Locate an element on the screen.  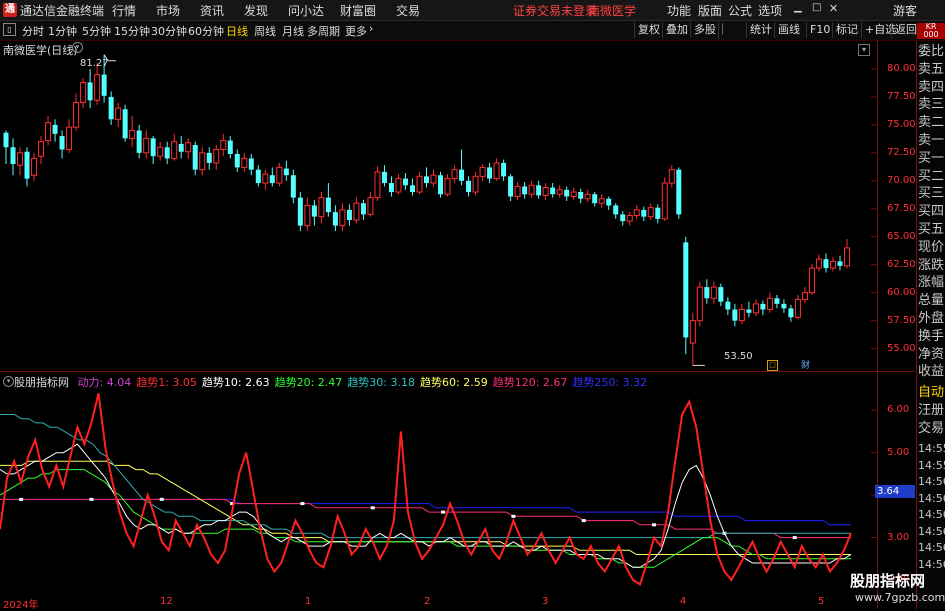
menu-trade: 交易 is located at coordinates (408, 10).